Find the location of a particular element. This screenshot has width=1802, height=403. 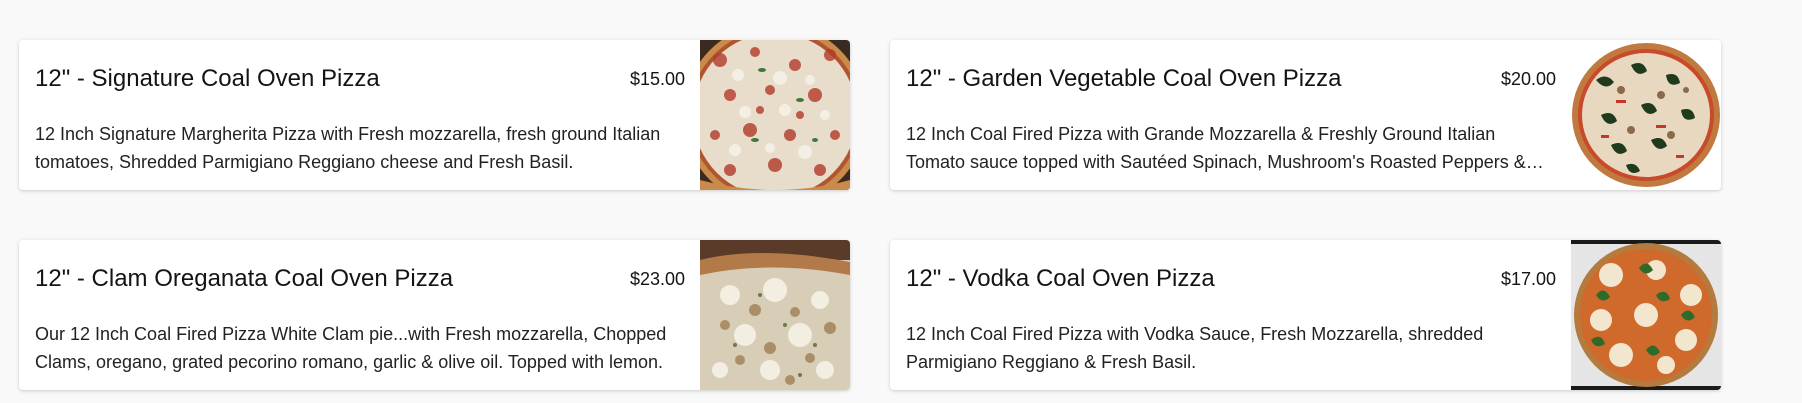

menu-item-price: $15.00 is located at coordinates (657, 79).